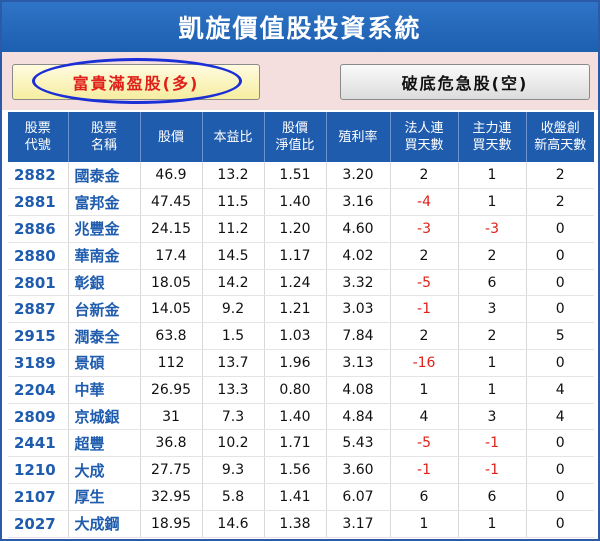 This screenshot has height=541, width=600. What do you see at coordinates (295, 497) in the screenshot?
I see `cell-pb-ratio: 1.41` at bounding box center [295, 497].